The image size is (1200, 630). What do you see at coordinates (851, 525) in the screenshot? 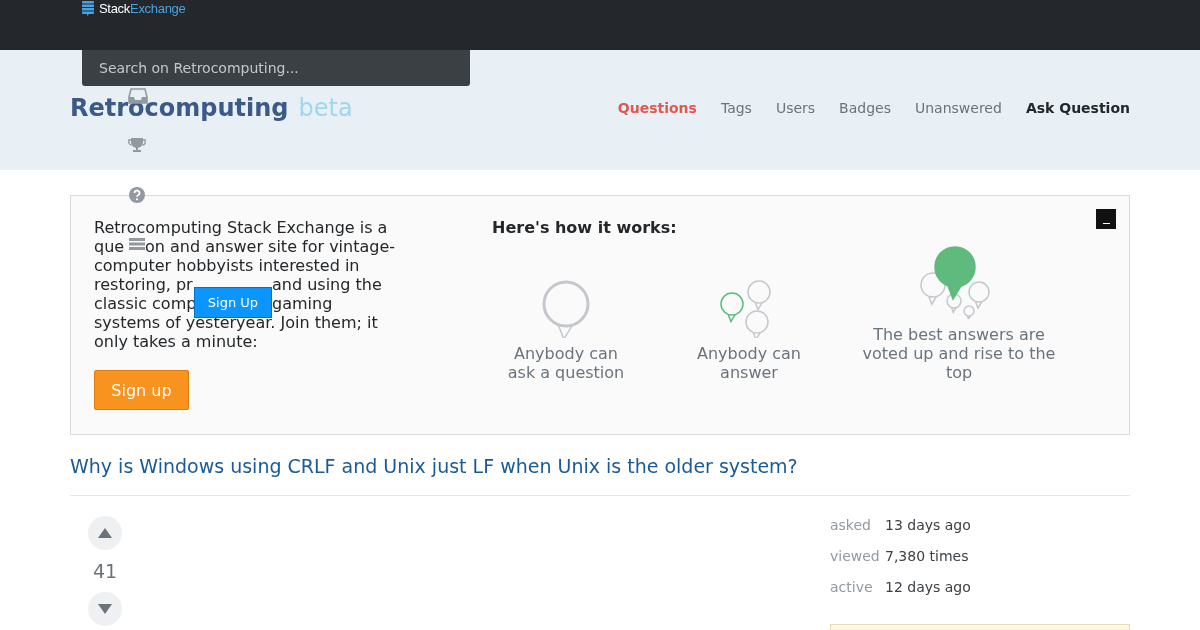
I see `meta-label: asked` at bounding box center [851, 525].